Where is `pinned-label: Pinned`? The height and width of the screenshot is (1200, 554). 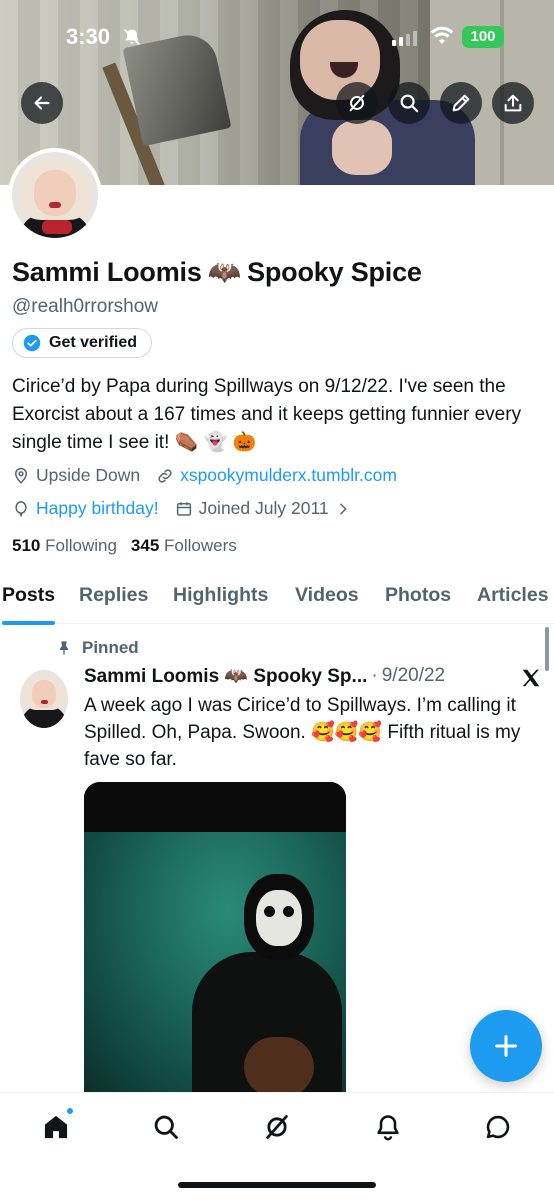
pinned-label: Pinned is located at coordinates (110, 647).